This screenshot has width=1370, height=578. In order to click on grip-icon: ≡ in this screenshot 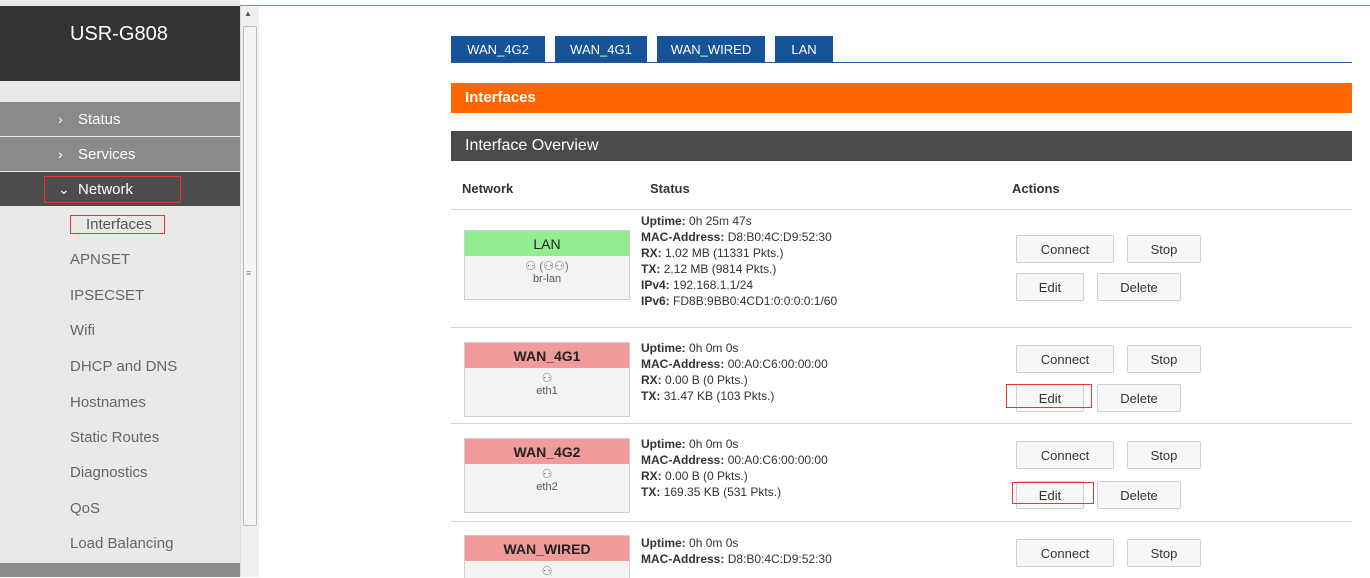, I will do `click(249, 273)`.